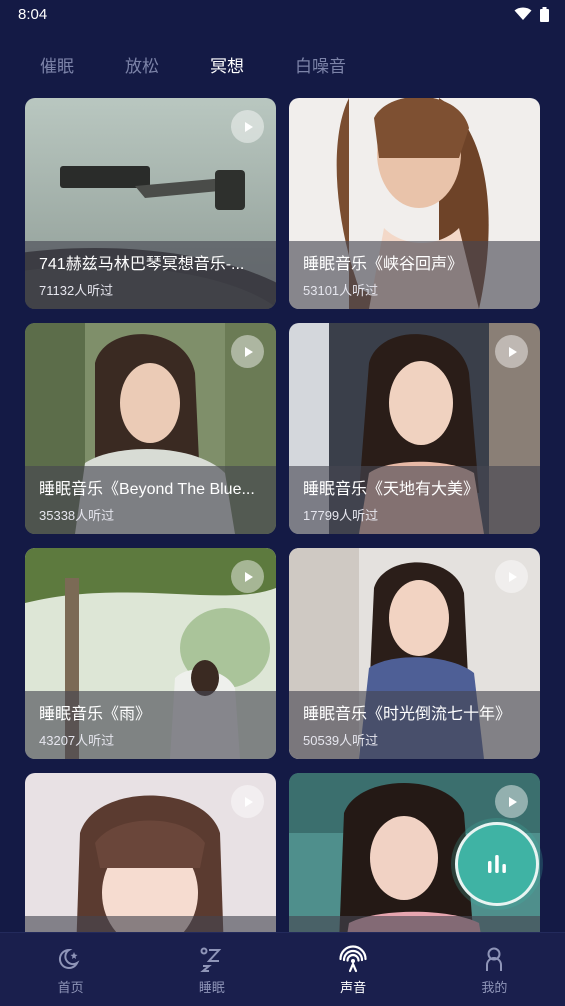 The height and width of the screenshot is (1006, 565). I want to click on category-tabs: 催眠 放松 冥想 白噪音, so click(282, 64).